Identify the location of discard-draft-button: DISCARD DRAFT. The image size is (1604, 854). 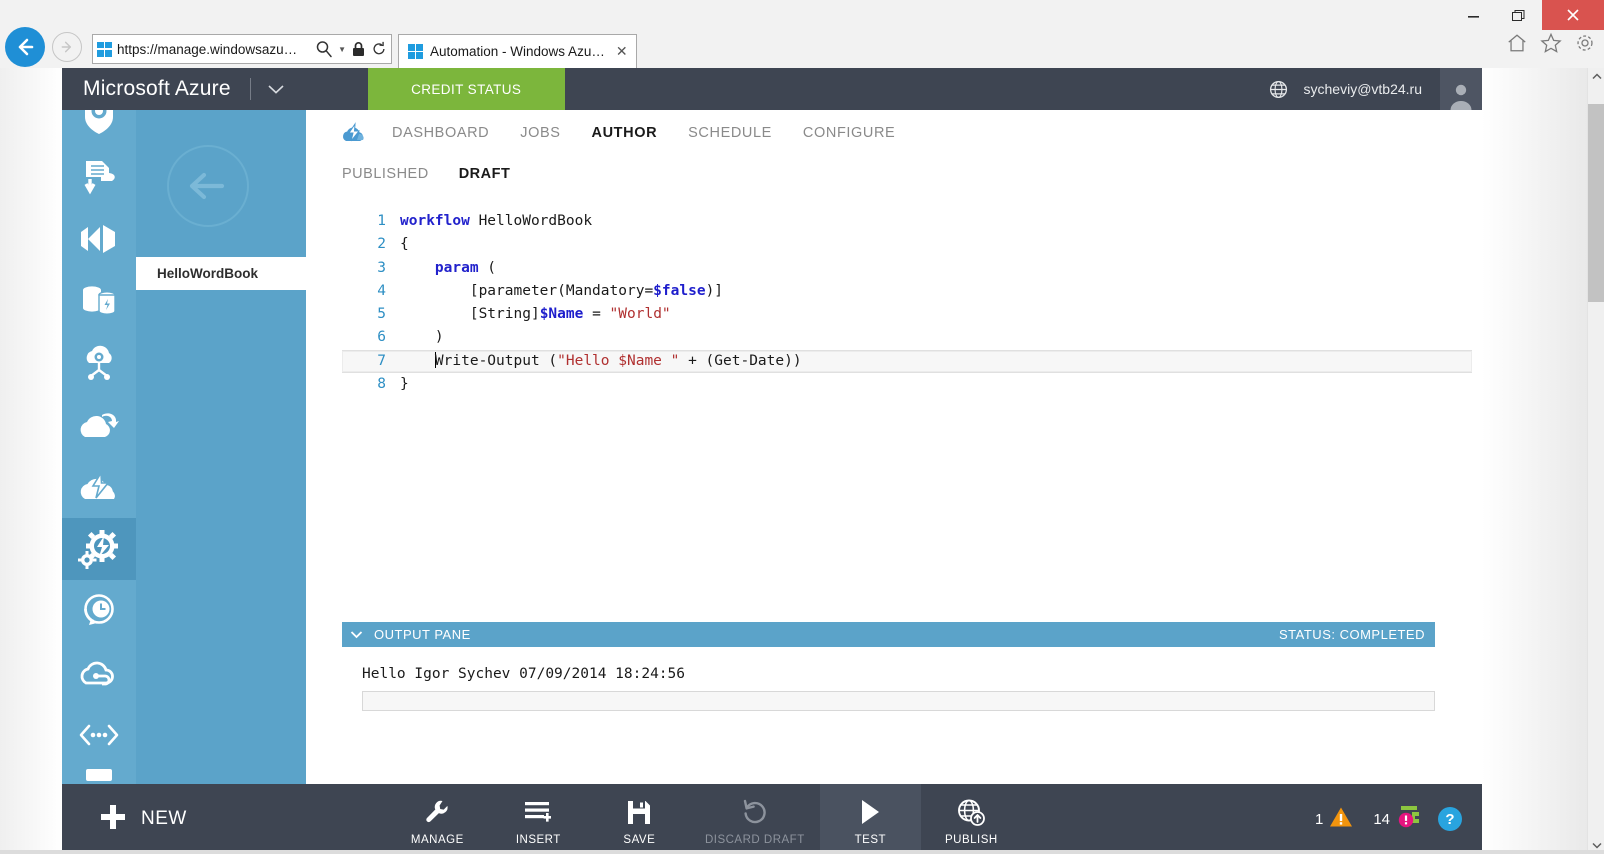
(755, 819).